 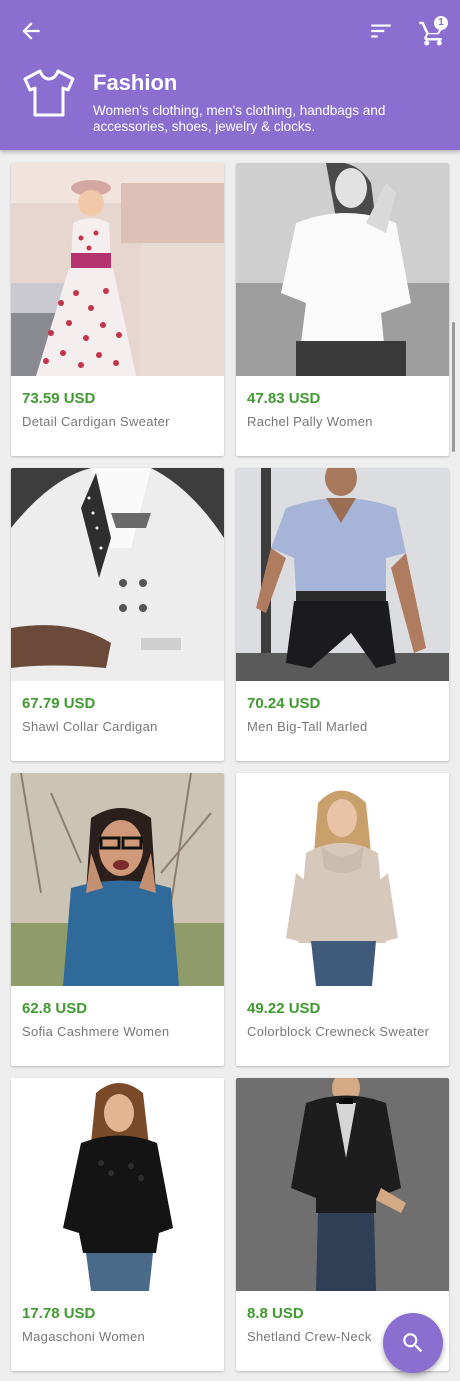 I want to click on product-price: 47.83 USD, so click(x=284, y=398).